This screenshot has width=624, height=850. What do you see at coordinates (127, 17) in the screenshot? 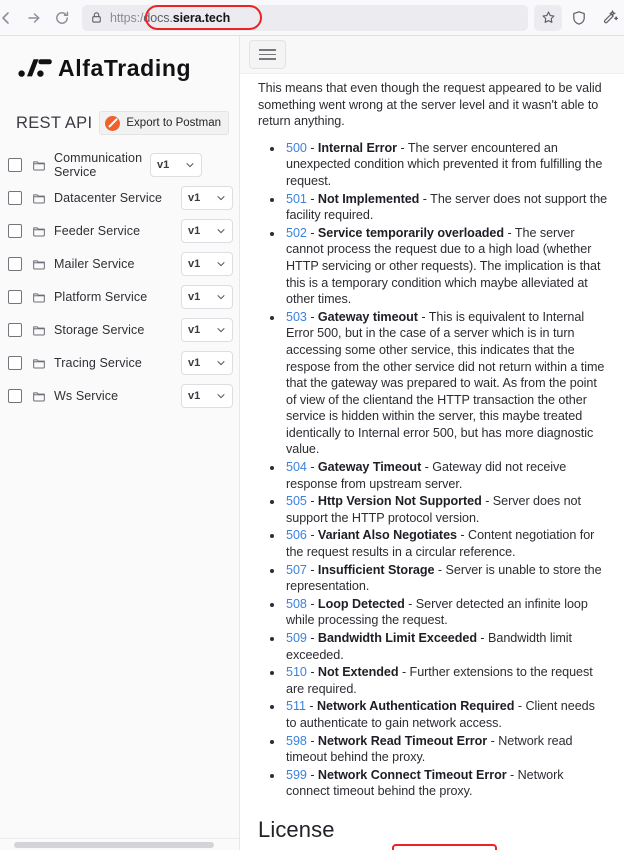
I see `url-scheme: https:/` at bounding box center [127, 17].